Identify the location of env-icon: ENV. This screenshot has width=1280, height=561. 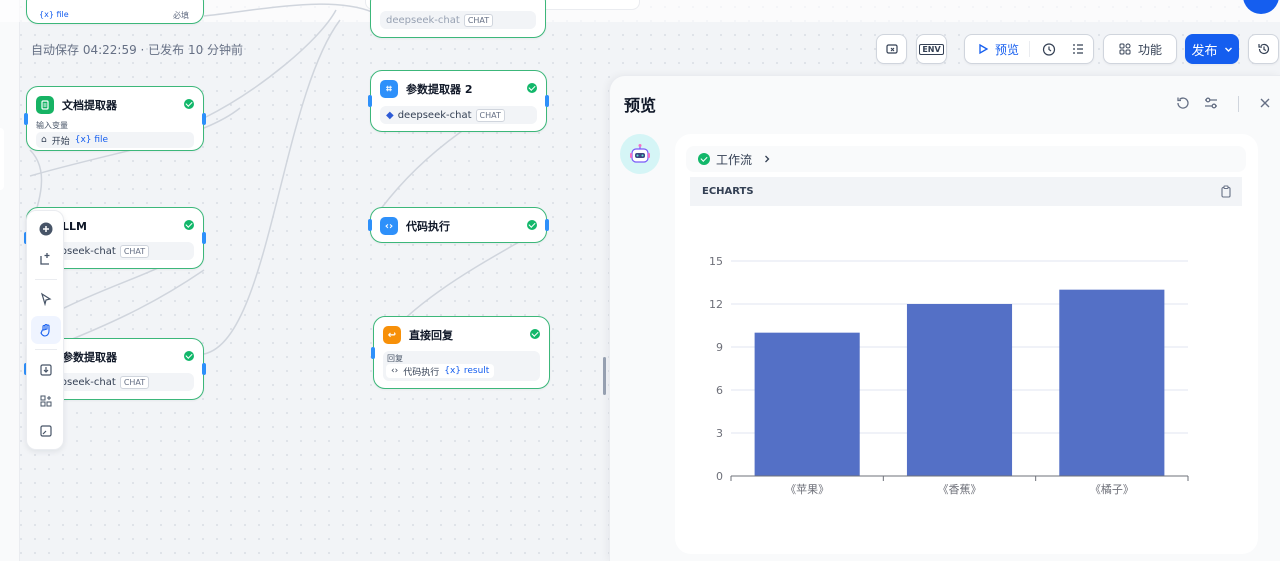
(931, 49).